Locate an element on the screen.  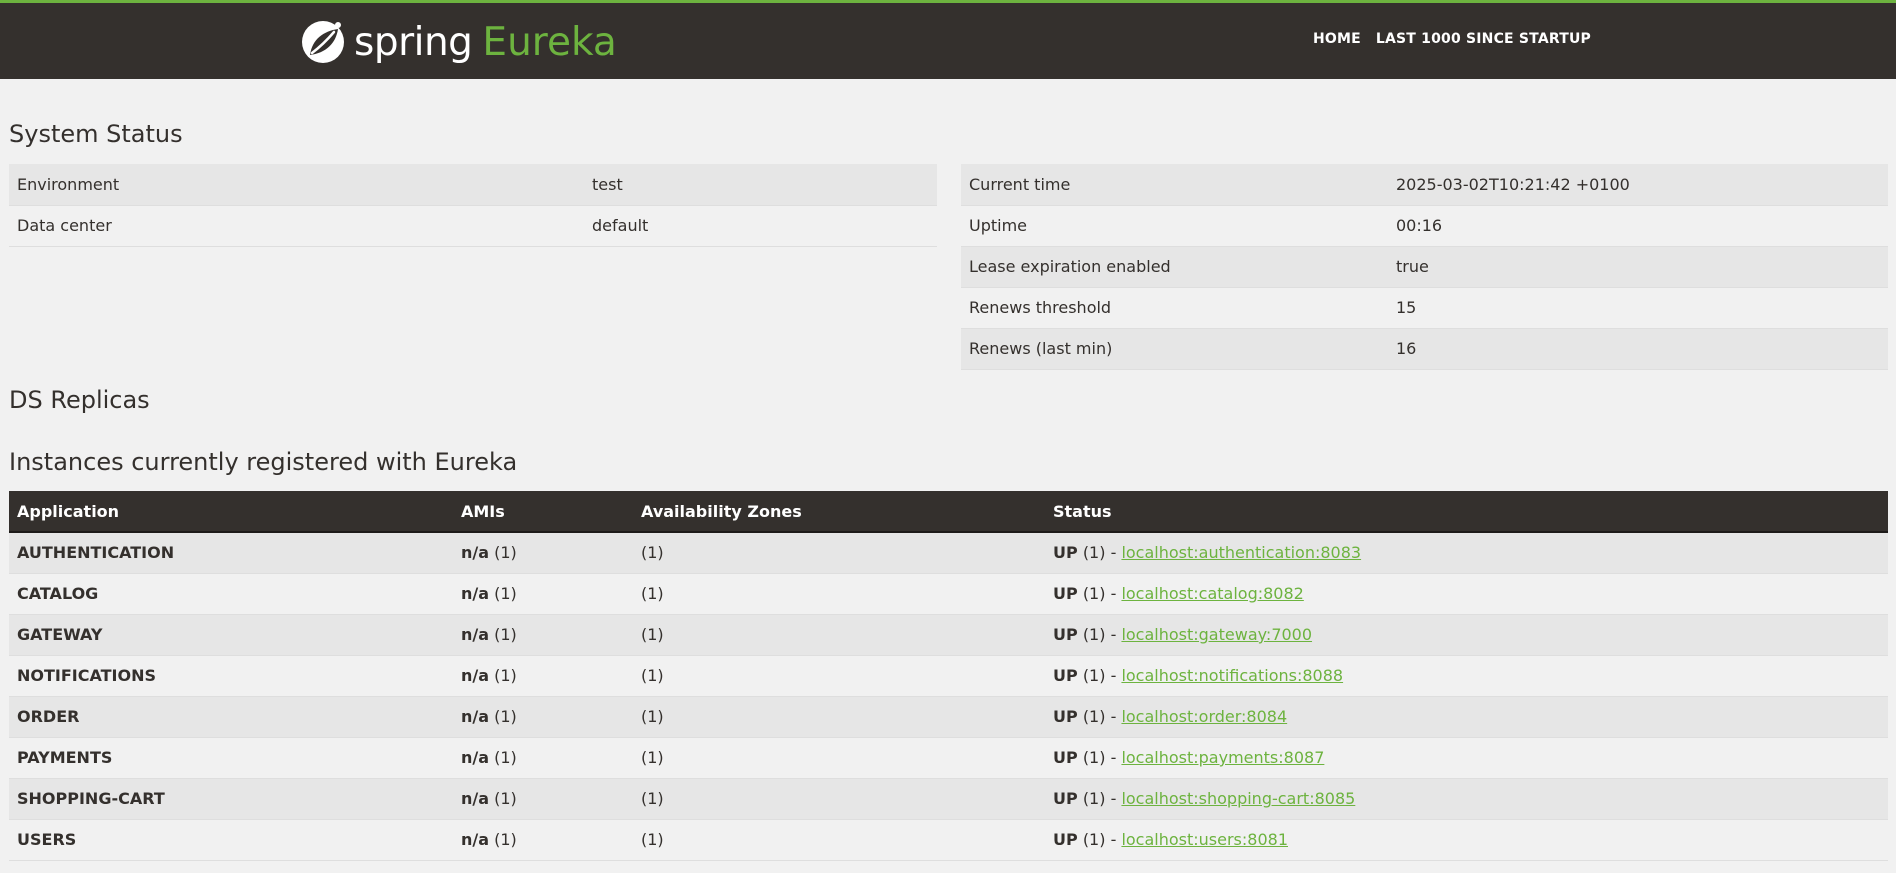
status-row: Current time 2025-03-02T10:21:42 +0100 is located at coordinates (1424, 184).